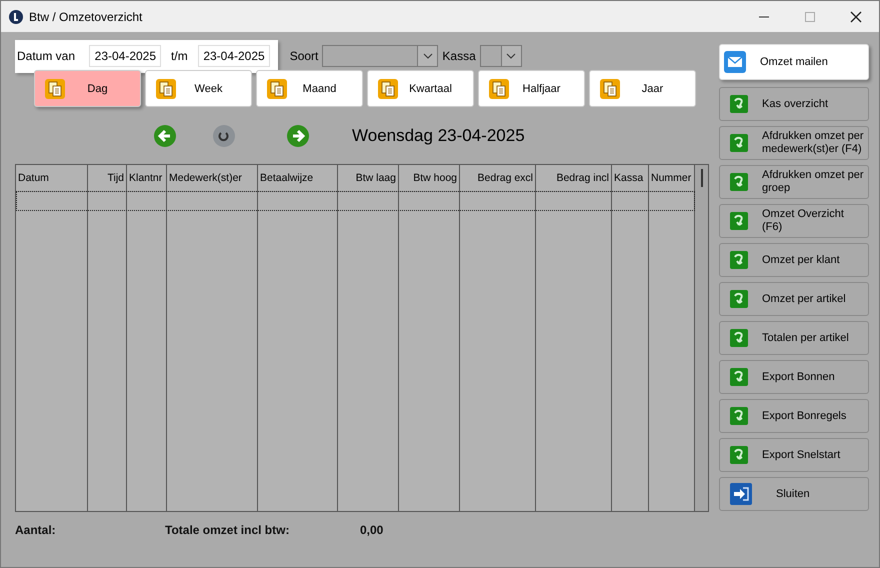 The width and height of the screenshot is (880, 568). What do you see at coordinates (794, 62) in the screenshot?
I see `action-button: Omzet mailen` at bounding box center [794, 62].